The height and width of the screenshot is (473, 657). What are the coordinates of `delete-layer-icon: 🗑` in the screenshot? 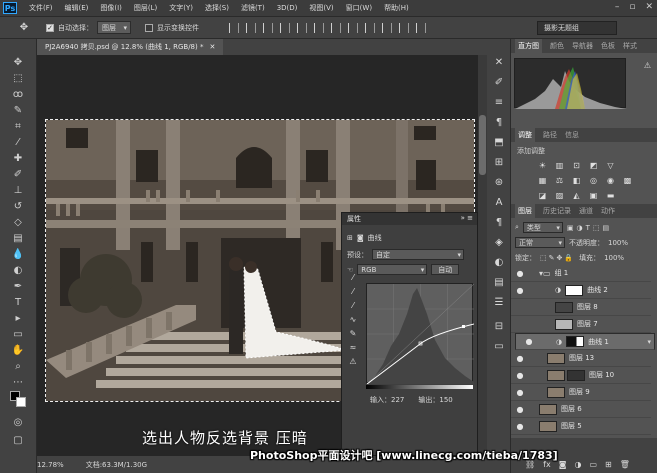 It's located at (625, 464).